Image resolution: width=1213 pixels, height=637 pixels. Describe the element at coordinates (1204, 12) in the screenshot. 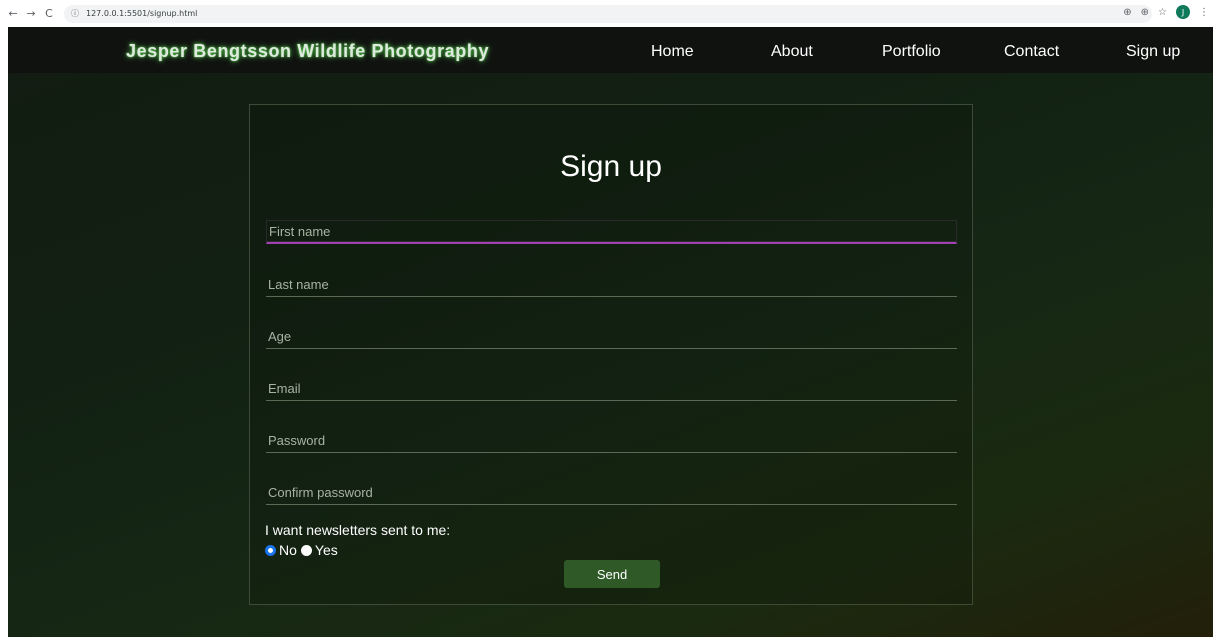

I see `menu-icon: ⋮` at that location.